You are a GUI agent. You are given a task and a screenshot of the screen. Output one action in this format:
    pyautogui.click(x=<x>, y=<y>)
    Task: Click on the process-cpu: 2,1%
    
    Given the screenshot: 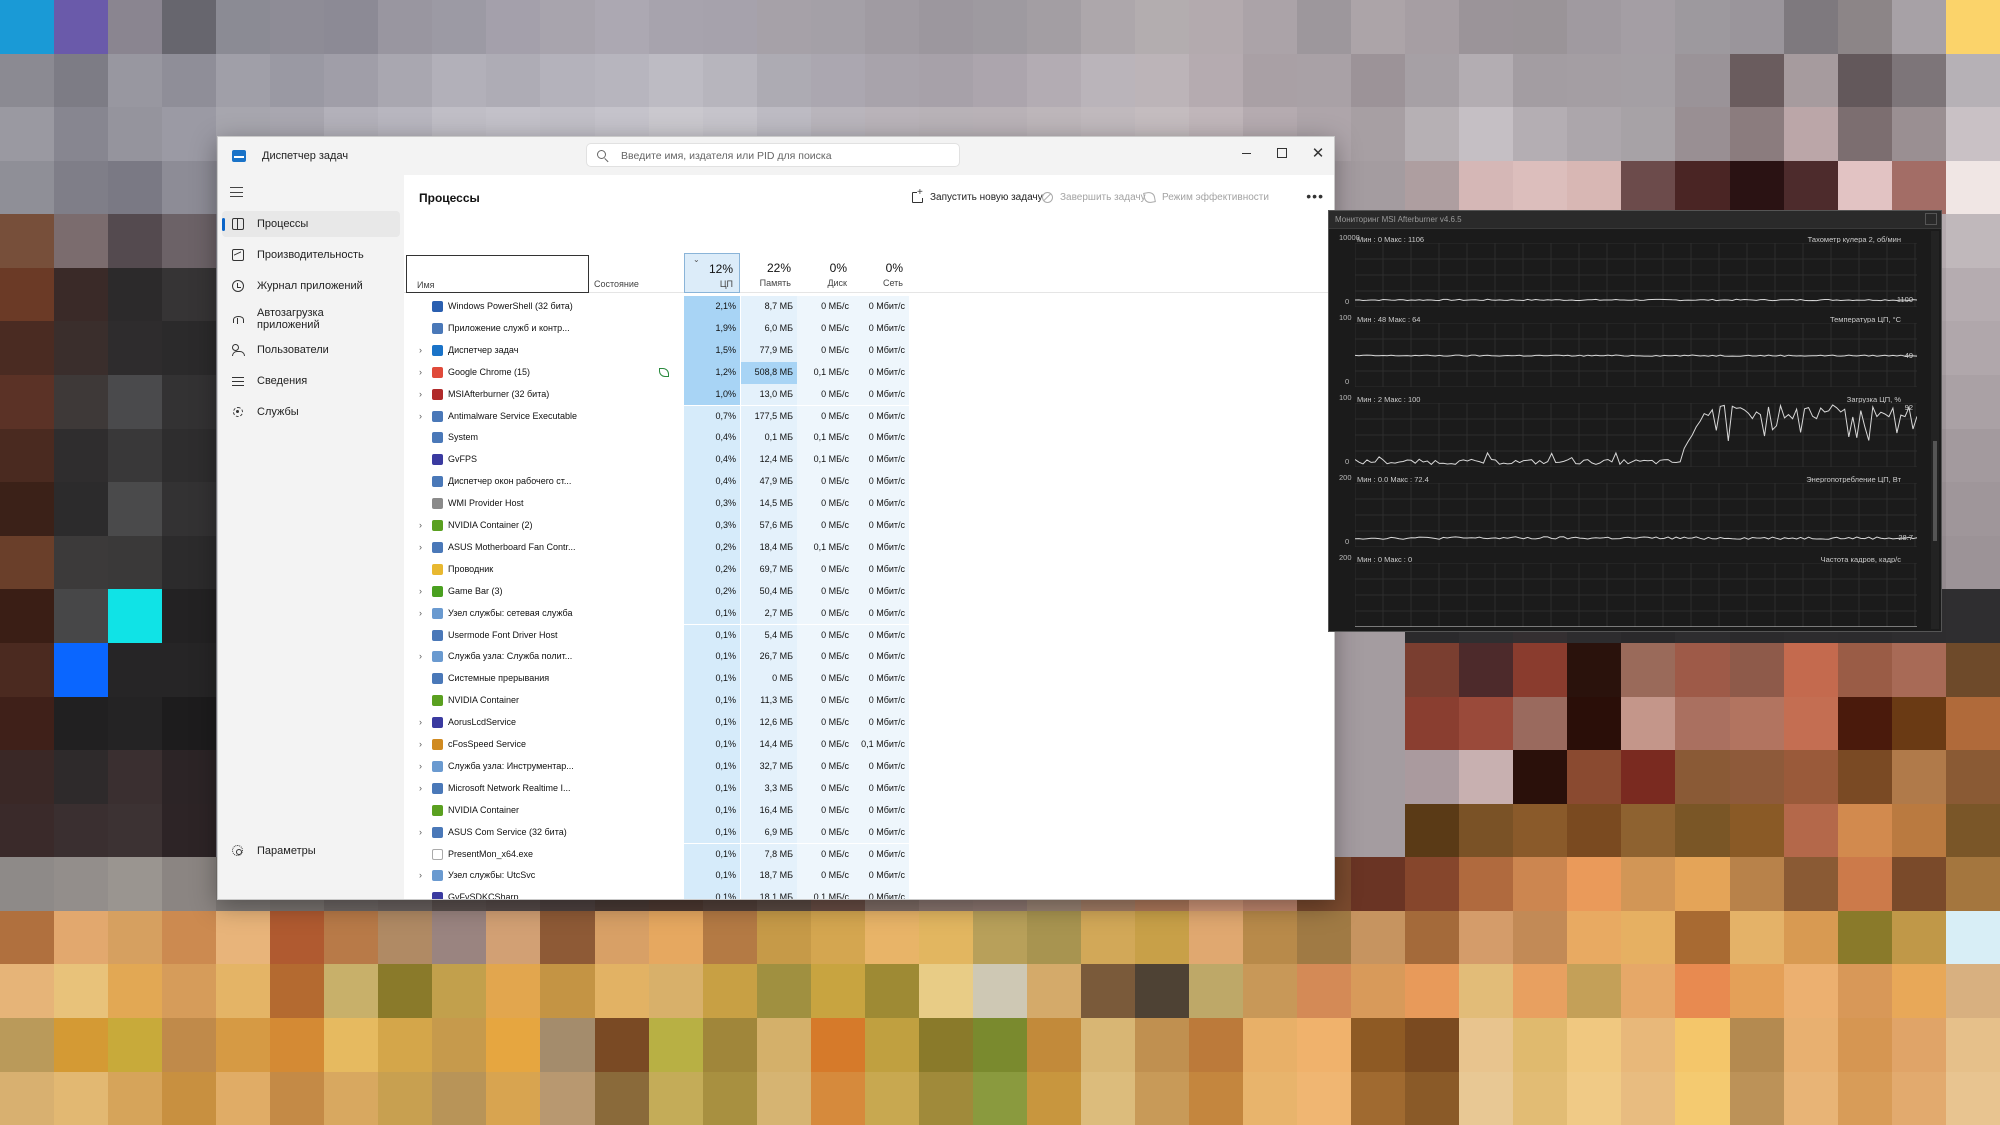 What is the action you would take?
    pyautogui.click(x=725, y=306)
    